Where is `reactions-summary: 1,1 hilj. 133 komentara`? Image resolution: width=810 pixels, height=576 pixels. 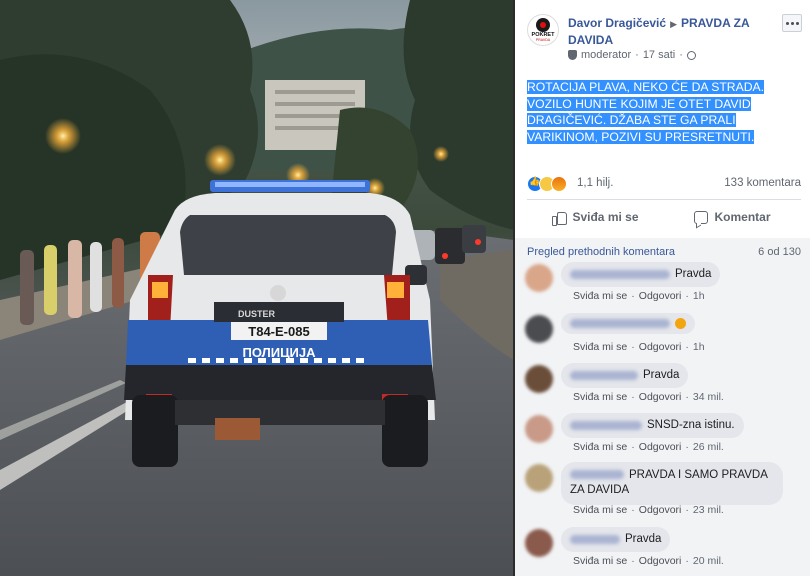 reactions-summary: 1,1 hilj. 133 komentara is located at coordinates (664, 184).